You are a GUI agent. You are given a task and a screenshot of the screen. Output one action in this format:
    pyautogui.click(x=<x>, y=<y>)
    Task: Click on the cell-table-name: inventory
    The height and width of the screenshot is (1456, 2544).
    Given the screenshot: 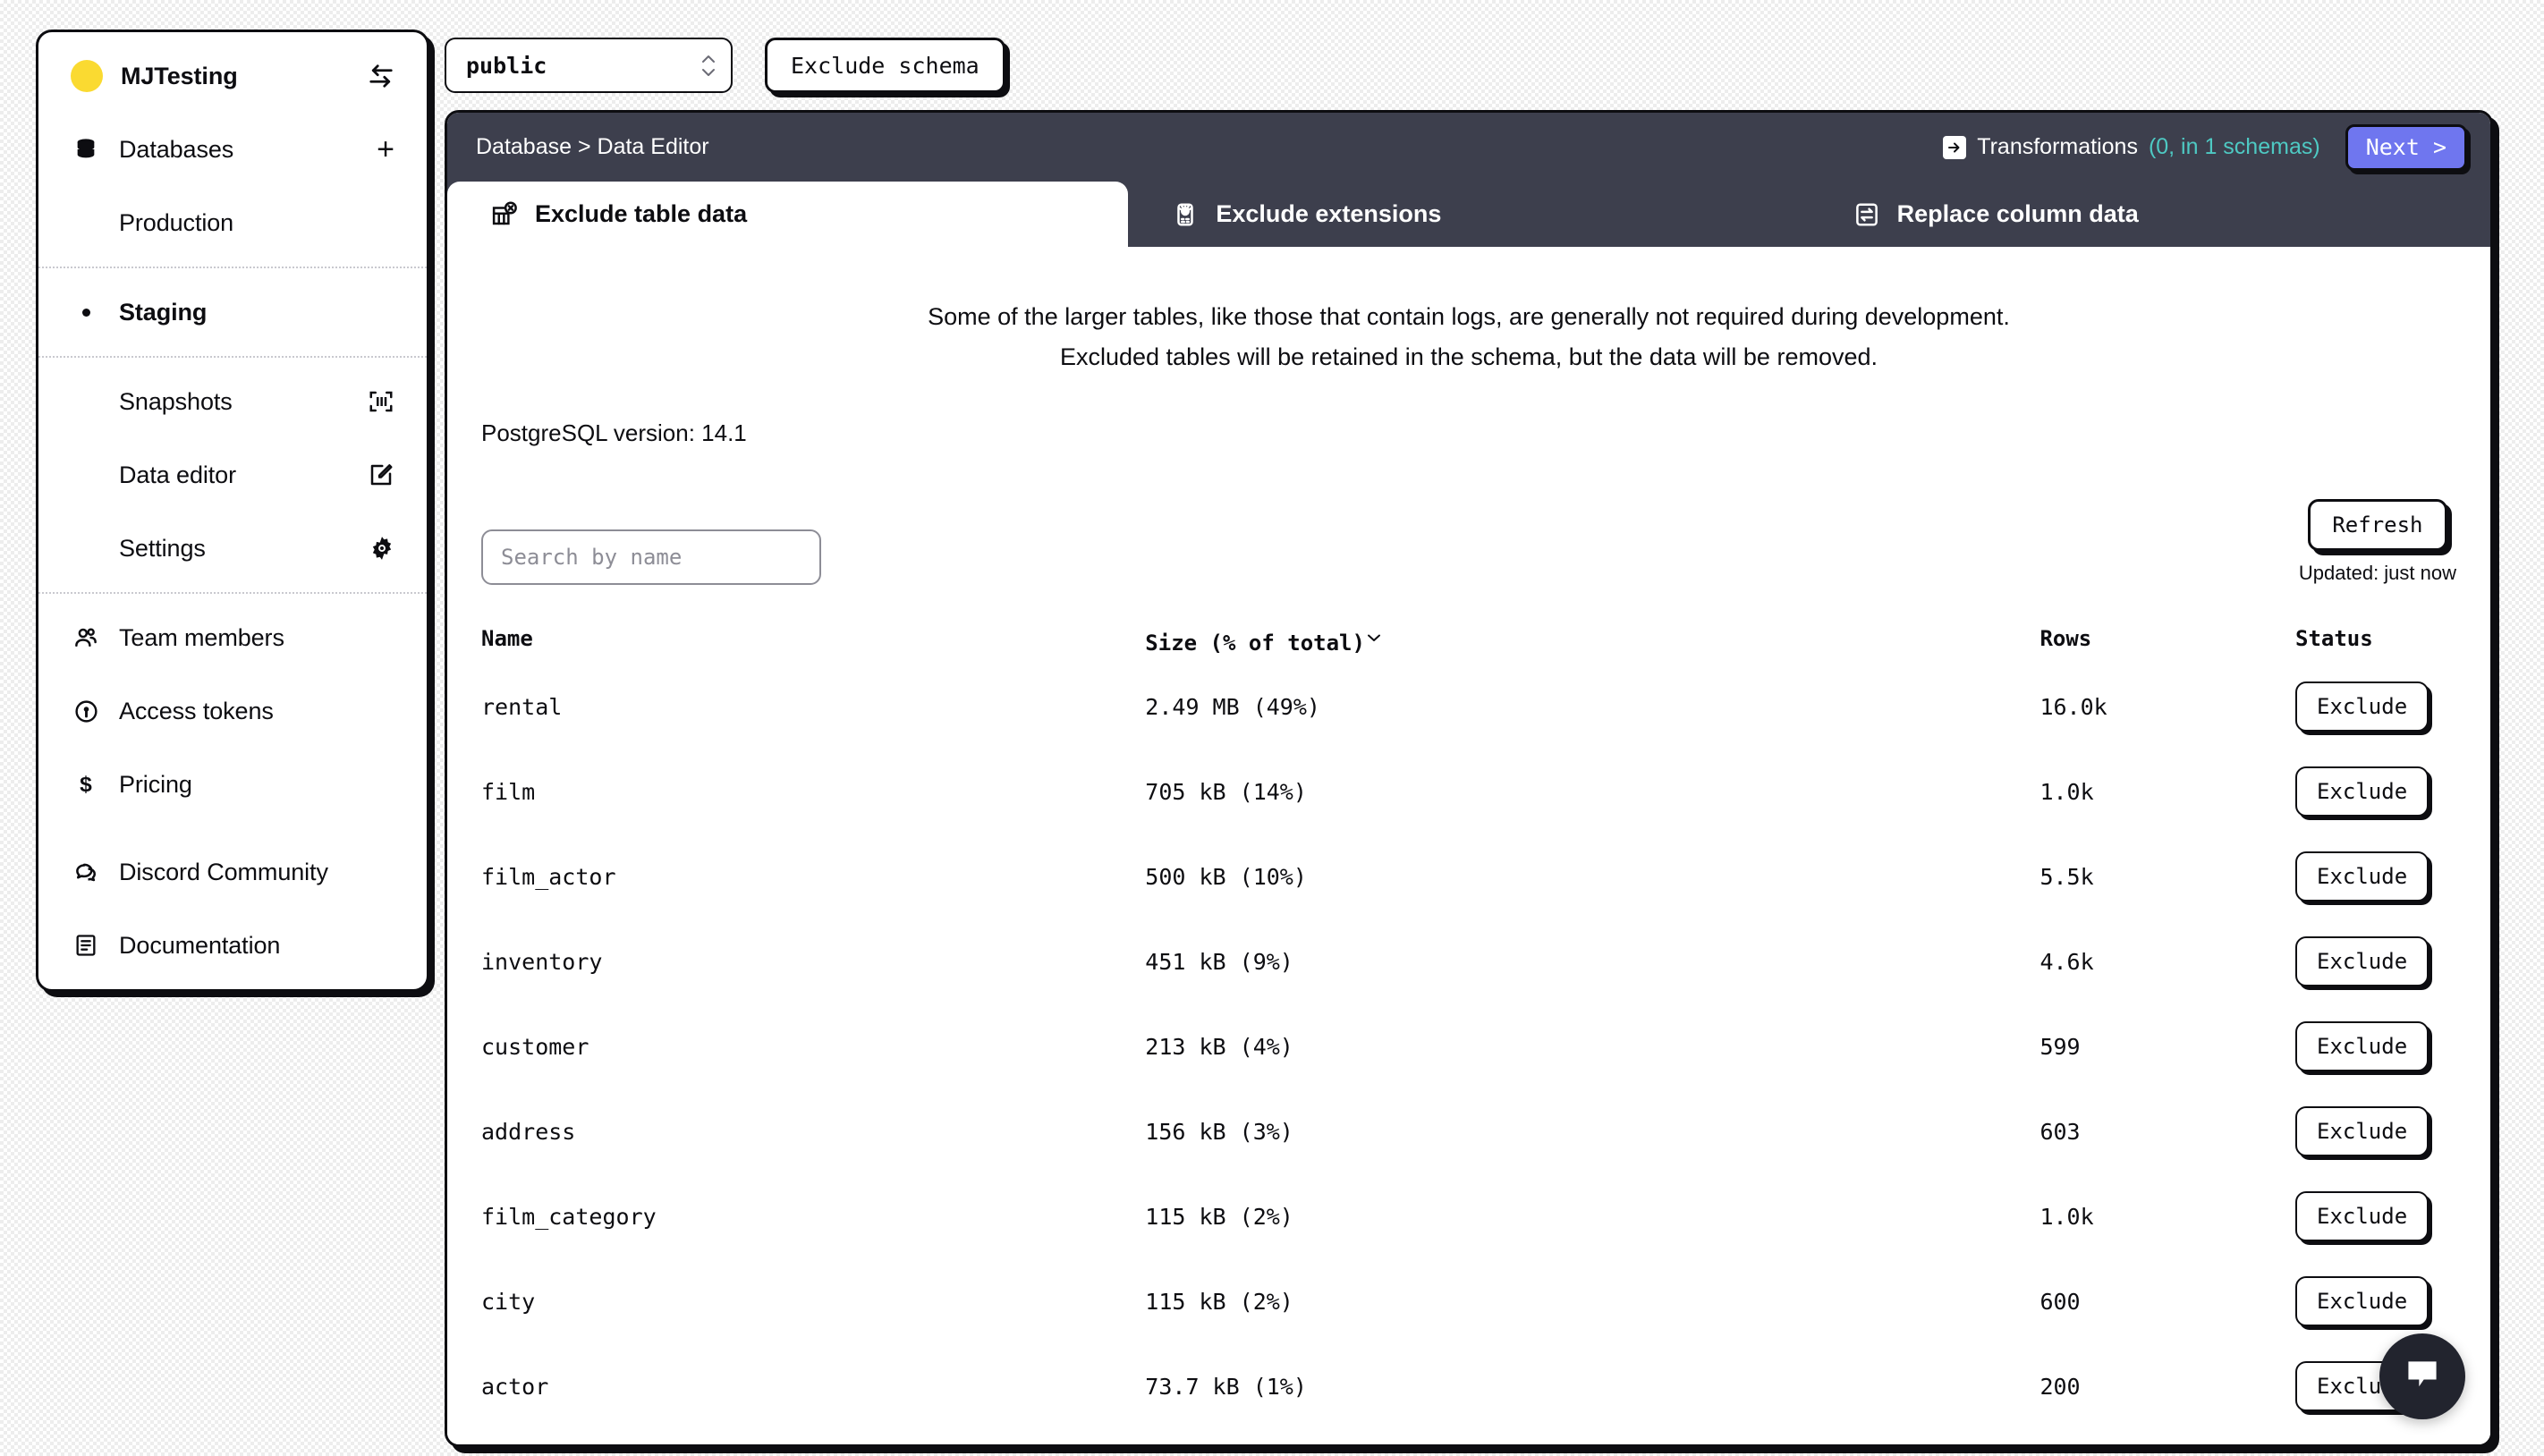 What is the action you would take?
    pyautogui.click(x=542, y=961)
    